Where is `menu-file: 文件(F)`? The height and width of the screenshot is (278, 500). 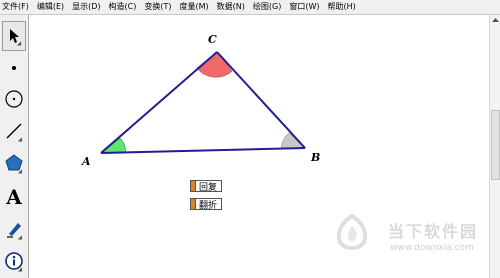 menu-file: 文件(F) is located at coordinates (16, 7).